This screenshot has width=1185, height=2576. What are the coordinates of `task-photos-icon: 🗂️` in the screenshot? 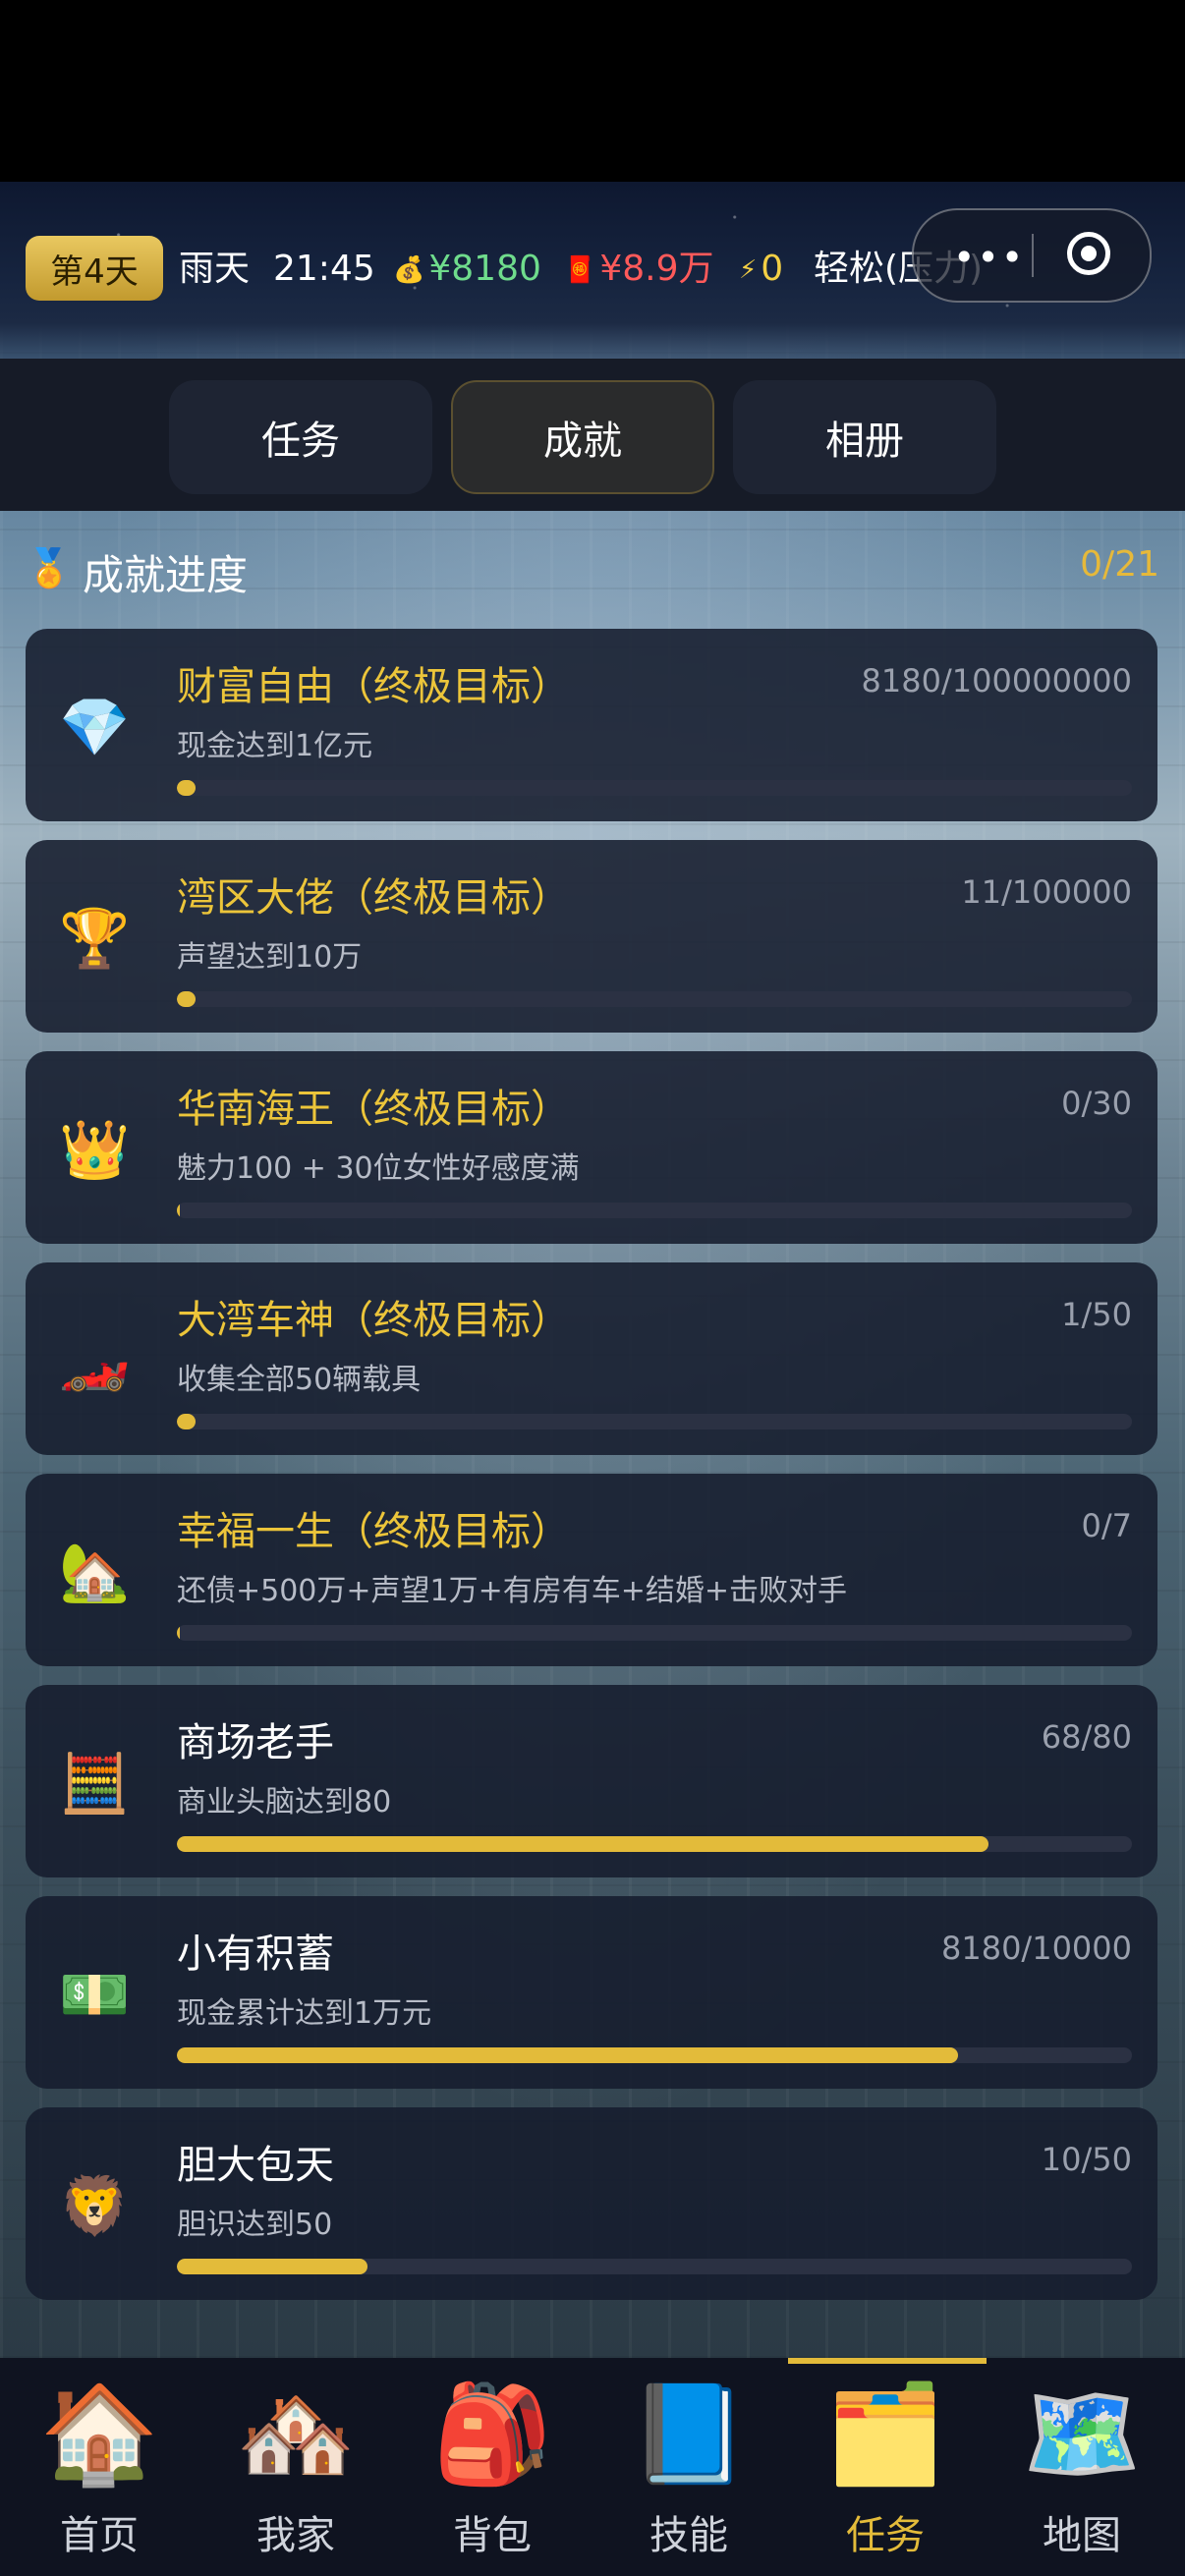 It's located at (885, 2435).